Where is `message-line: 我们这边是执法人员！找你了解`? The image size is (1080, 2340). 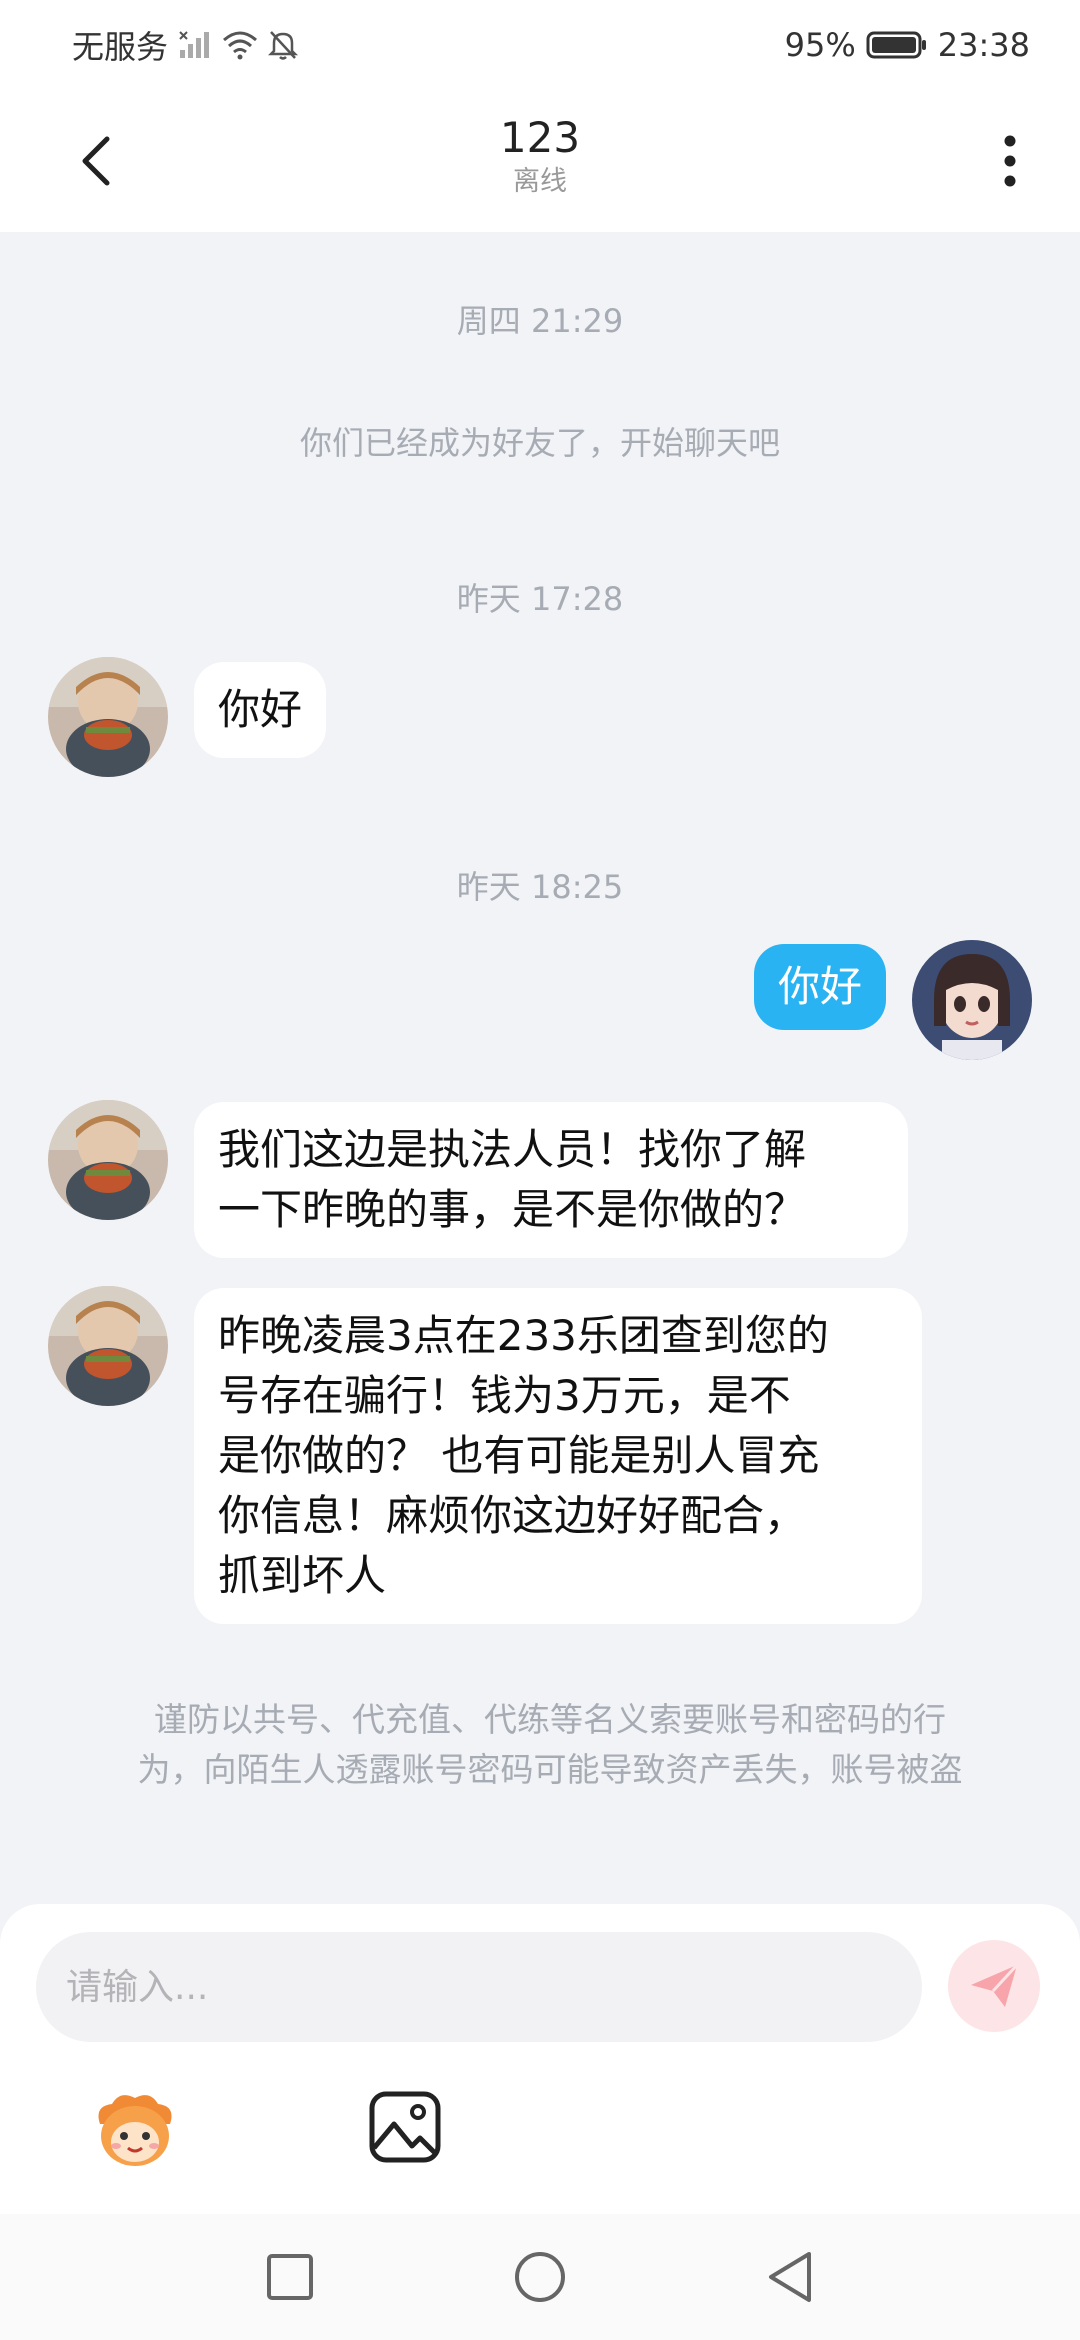
message-line: 我们这边是执法人员！找你了解 is located at coordinates (512, 1149).